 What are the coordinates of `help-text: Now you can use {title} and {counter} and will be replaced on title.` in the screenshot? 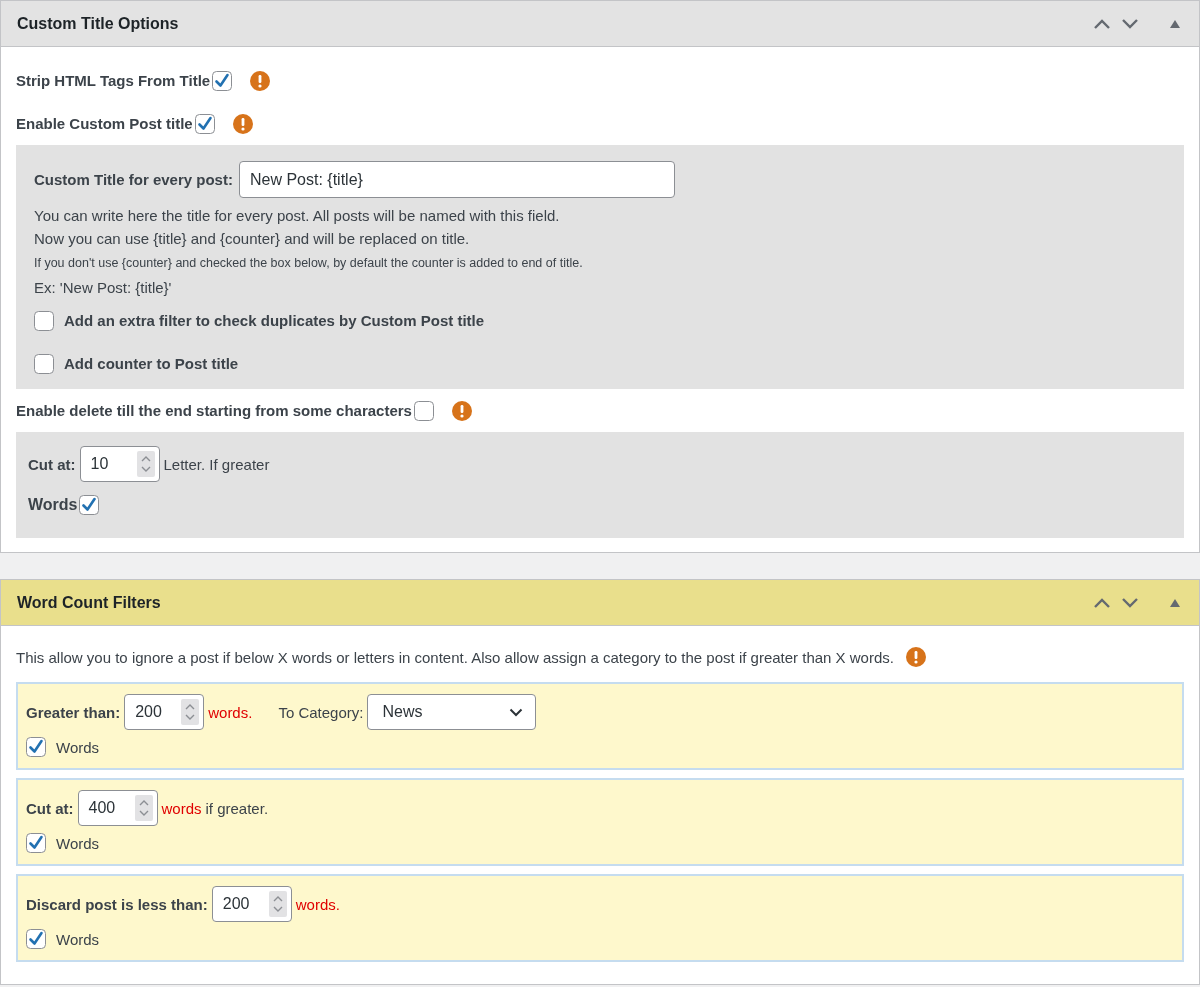 It's located at (252, 239).